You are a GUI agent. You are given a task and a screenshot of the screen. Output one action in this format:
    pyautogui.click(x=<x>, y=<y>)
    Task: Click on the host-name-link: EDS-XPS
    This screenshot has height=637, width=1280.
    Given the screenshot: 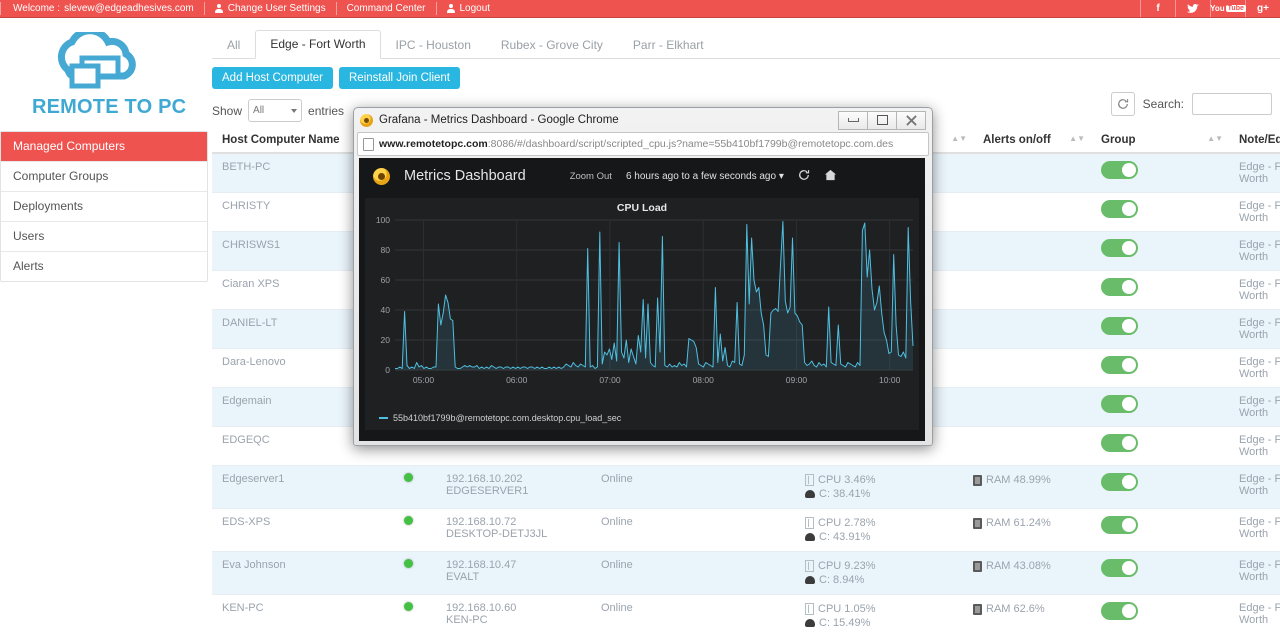 What is the action you would take?
    pyautogui.click(x=246, y=522)
    